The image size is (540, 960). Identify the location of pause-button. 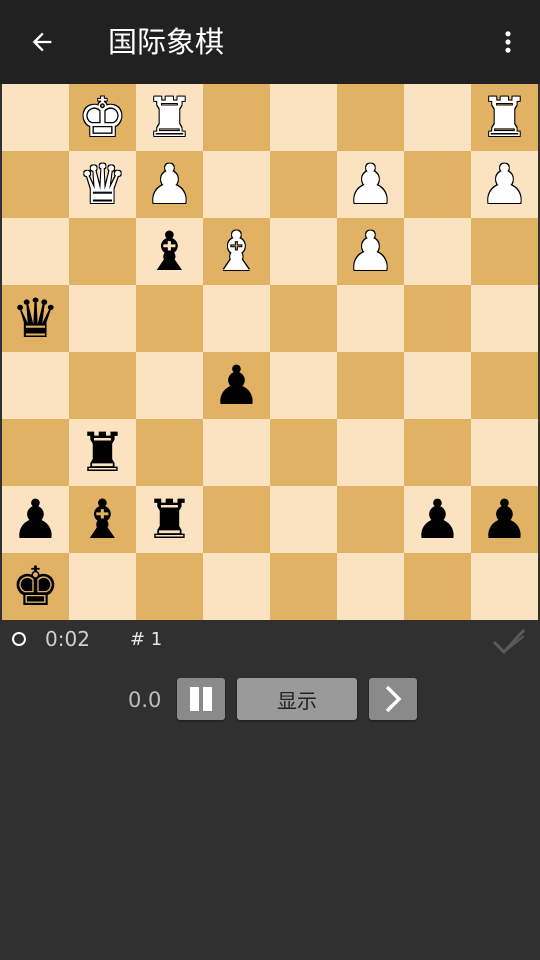
(201, 699).